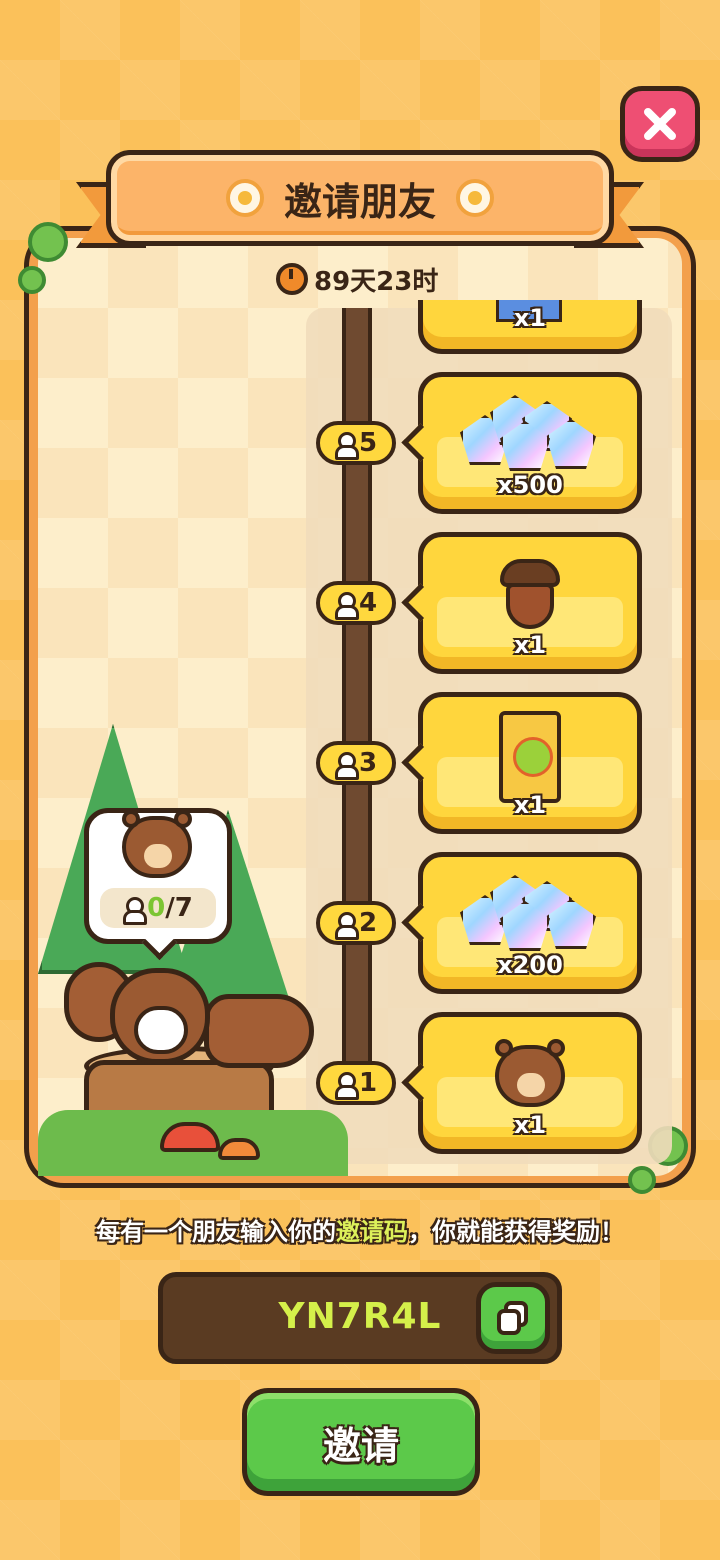  Describe the element at coordinates (239, 1149) in the screenshot. I see `mushroom-icon` at that location.